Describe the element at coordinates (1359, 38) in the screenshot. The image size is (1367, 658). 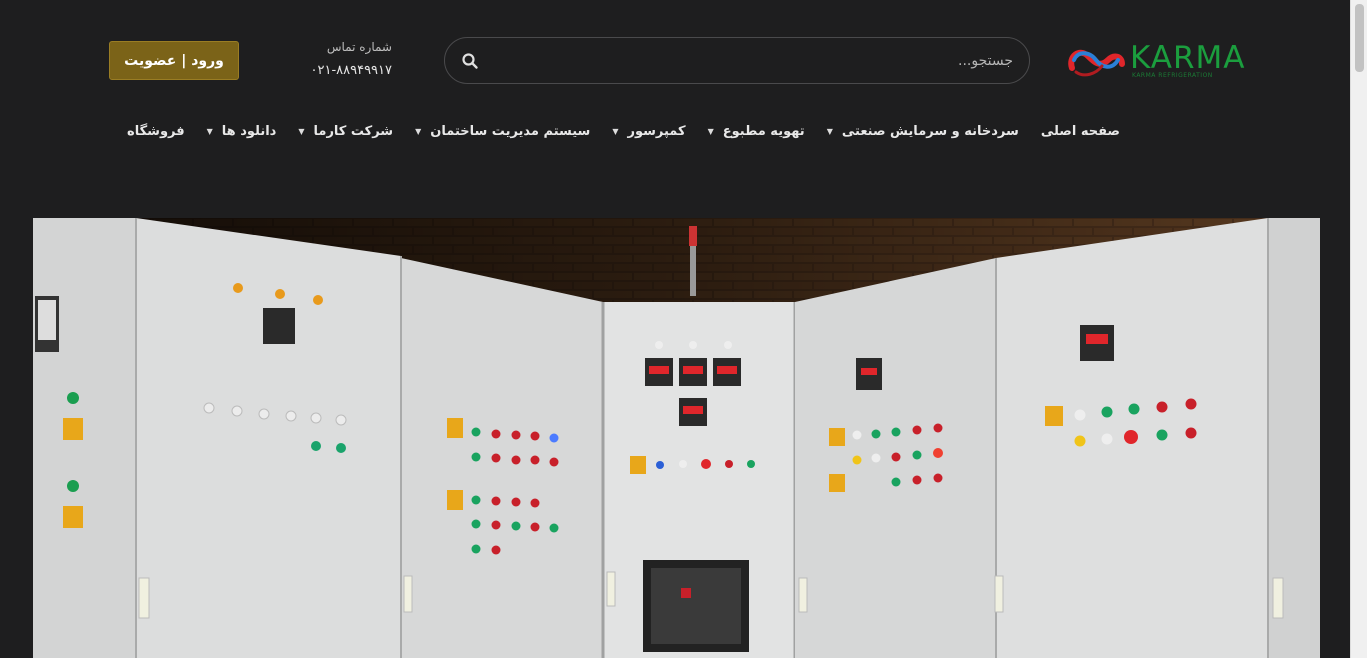
I see `scrollbar-thumb` at that location.